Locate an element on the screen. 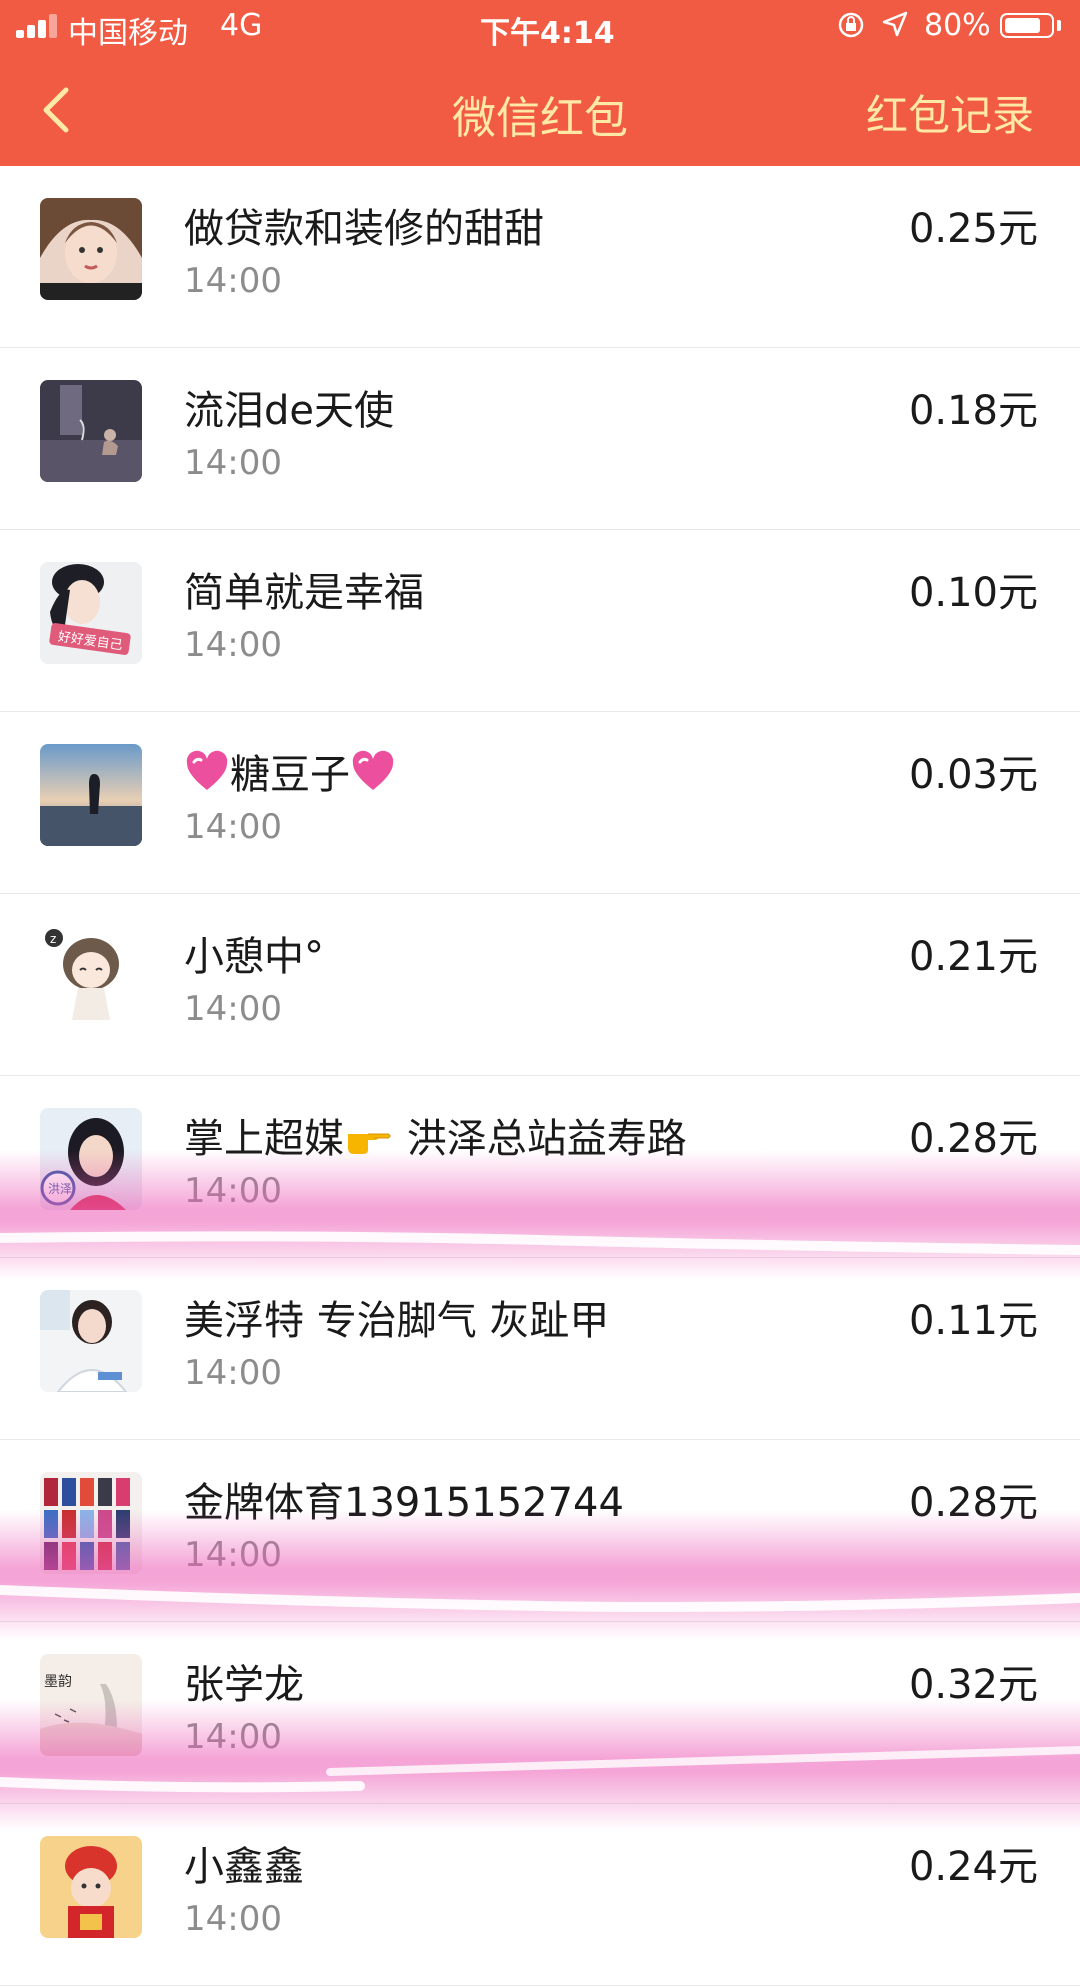 The width and height of the screenshot is (1080, 1986). signal-icon is located at coordinates (39, 26).